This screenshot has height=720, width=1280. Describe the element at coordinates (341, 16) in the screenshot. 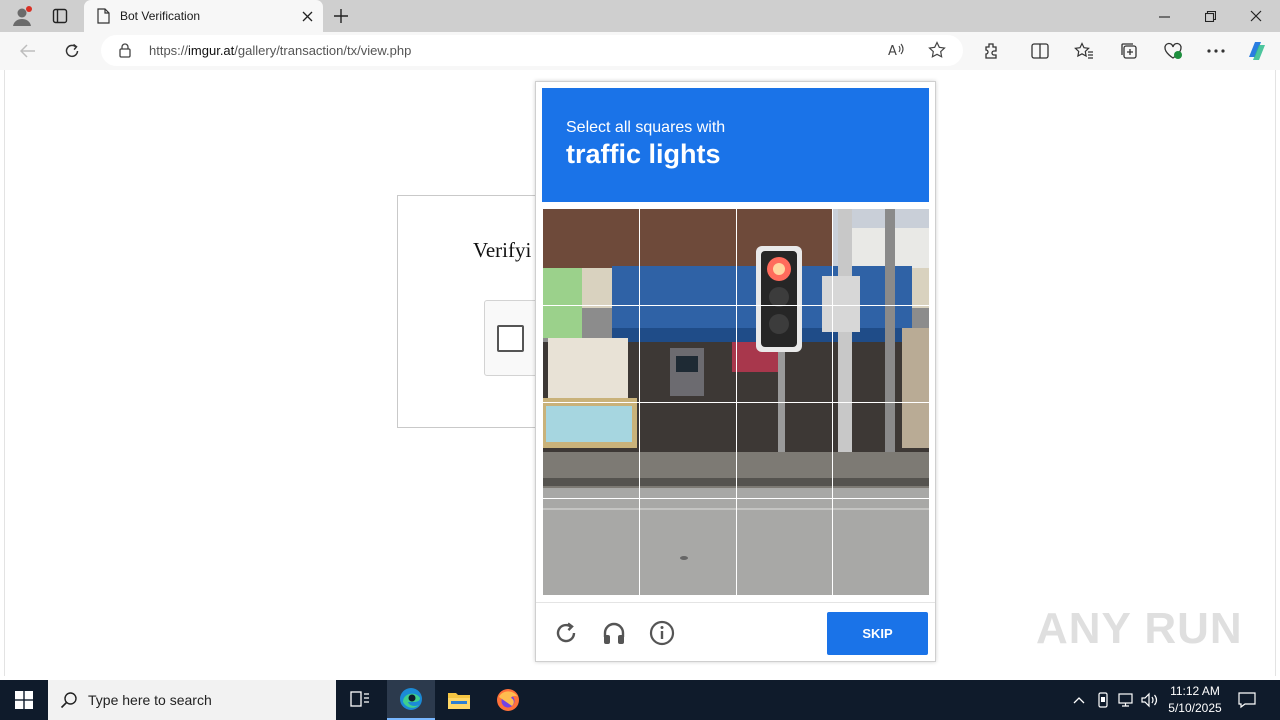

I see `new-tab-button` at that location.